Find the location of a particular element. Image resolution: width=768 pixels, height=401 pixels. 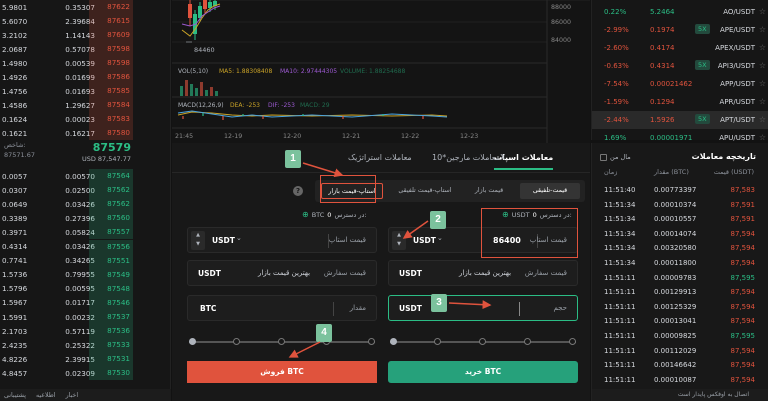

ask-row: 1.4926 0.01699 87586 is located at coordinates (85, 77).